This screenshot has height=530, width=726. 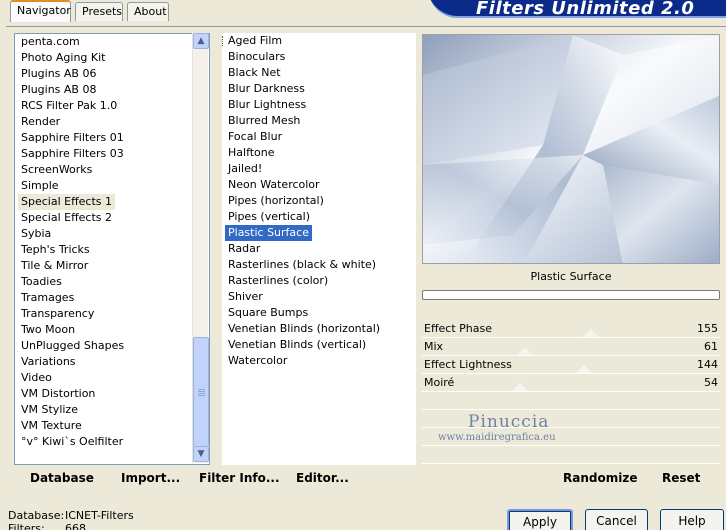 What do you see at coordinates (711, 382) in the screenshot?
I see `param-value: 54` at bounding box center [711, 382].